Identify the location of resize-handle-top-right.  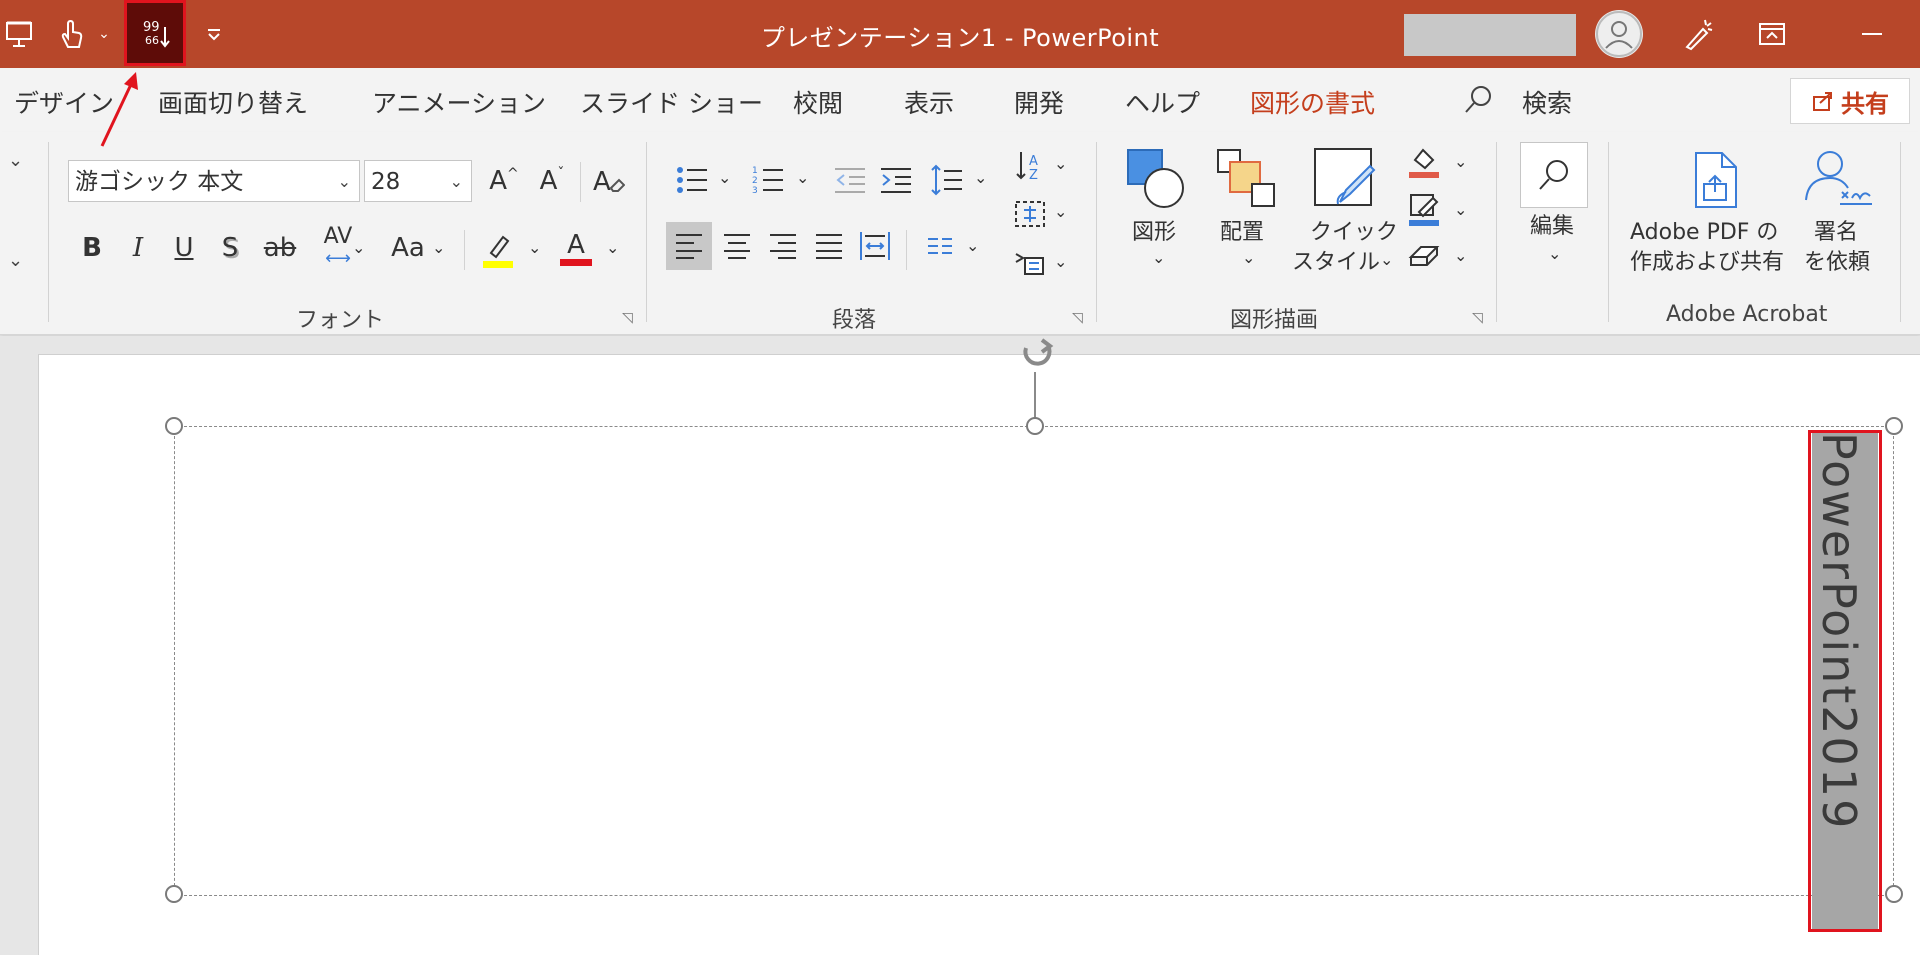
(1894, 426).